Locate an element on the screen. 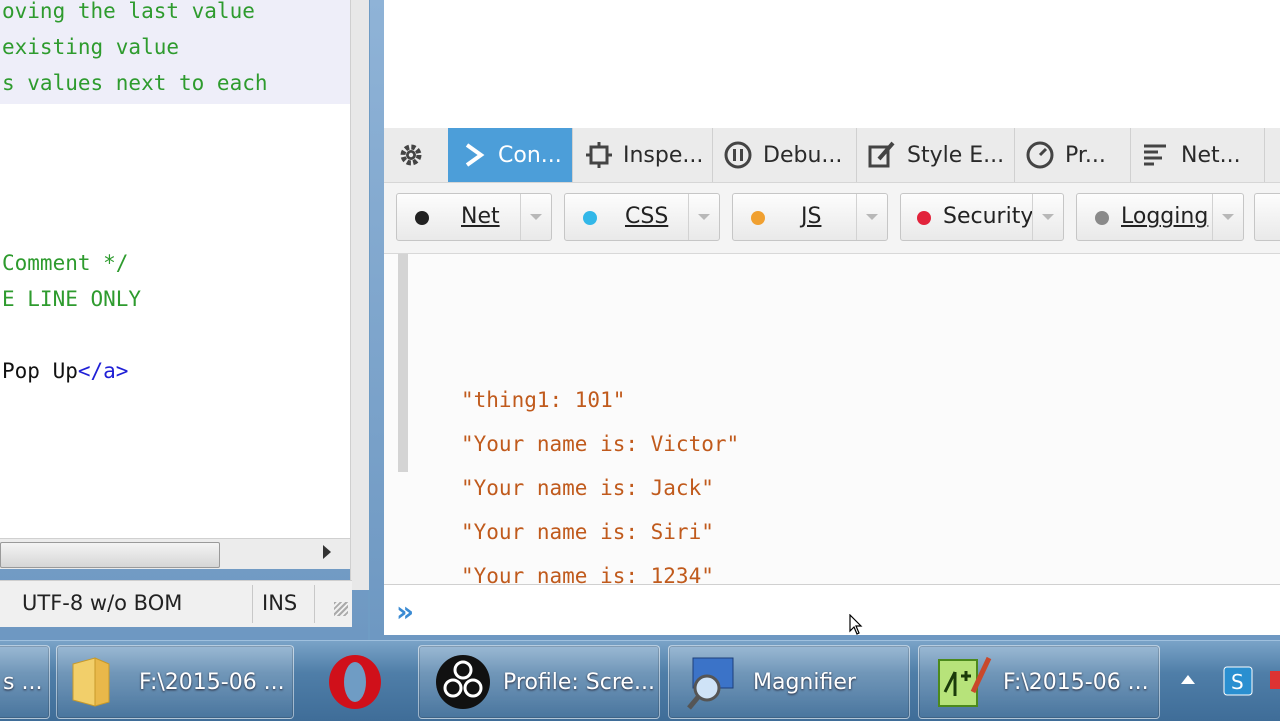  insert-mode-label: INS is located at coordinates (280, 603).